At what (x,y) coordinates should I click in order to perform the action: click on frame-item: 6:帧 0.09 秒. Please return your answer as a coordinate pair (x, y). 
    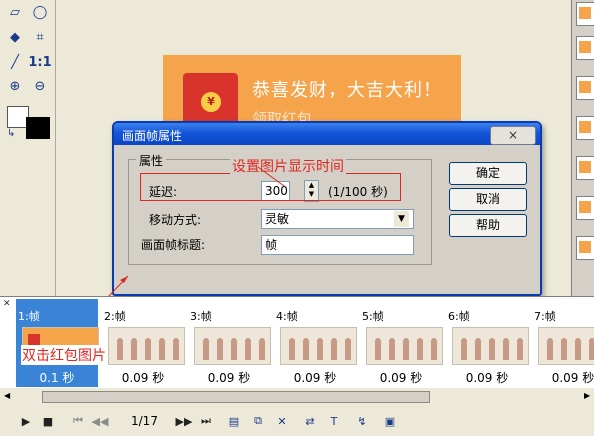
    Looking at the image, I should click on (487, 343).